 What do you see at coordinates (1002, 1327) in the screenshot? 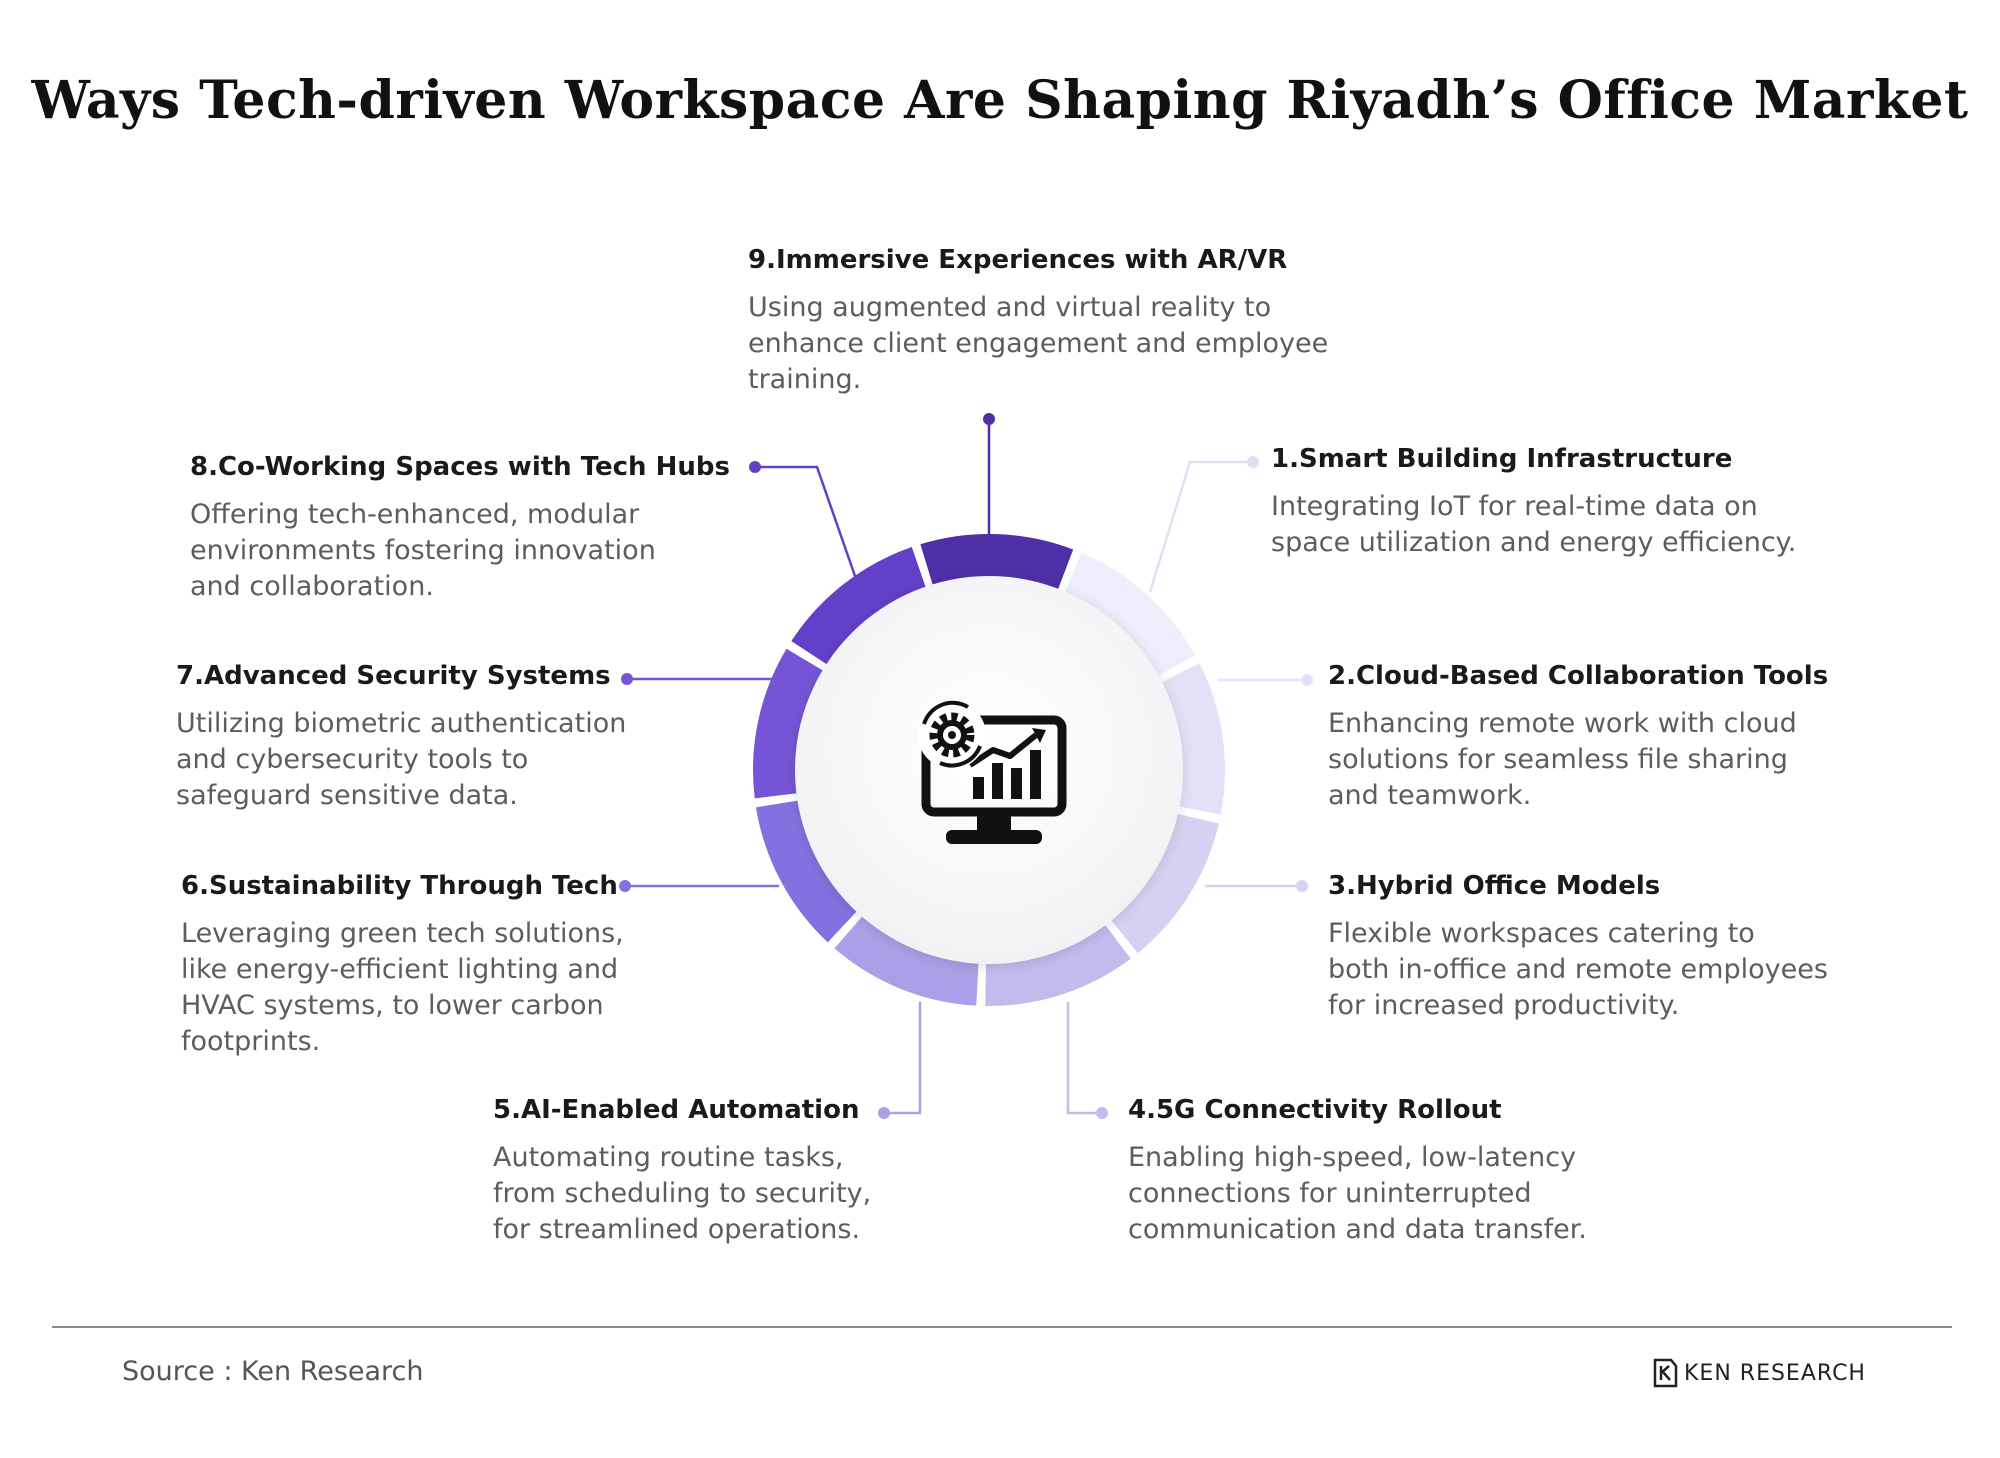
I see `footer-divider` at bounding box center [1002, 1327].